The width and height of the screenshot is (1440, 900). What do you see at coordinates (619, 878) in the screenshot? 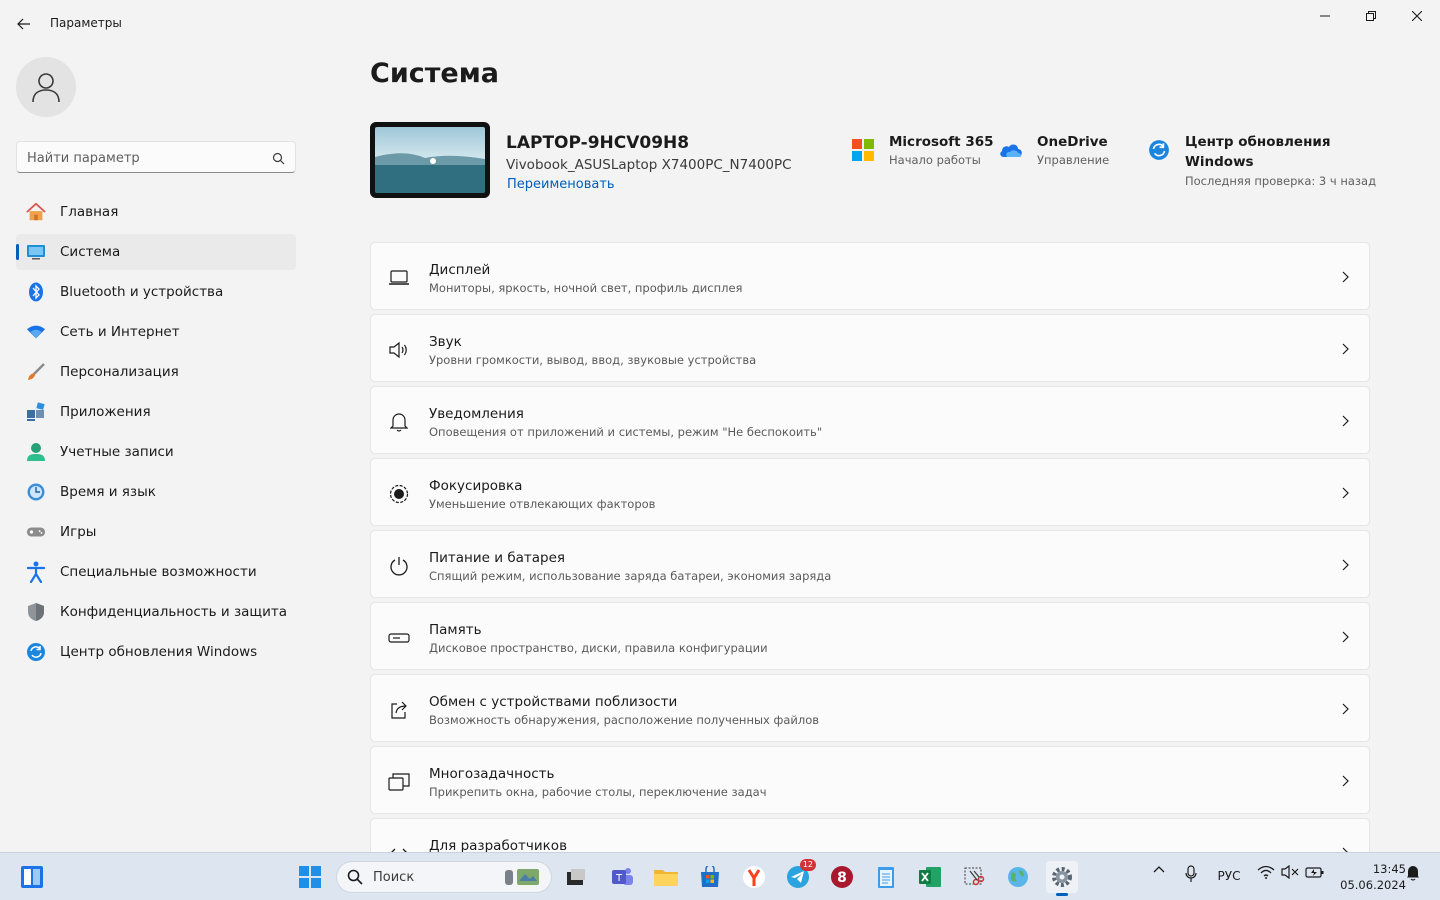
I see `svg-text: T` at bounding box center [619, 878].